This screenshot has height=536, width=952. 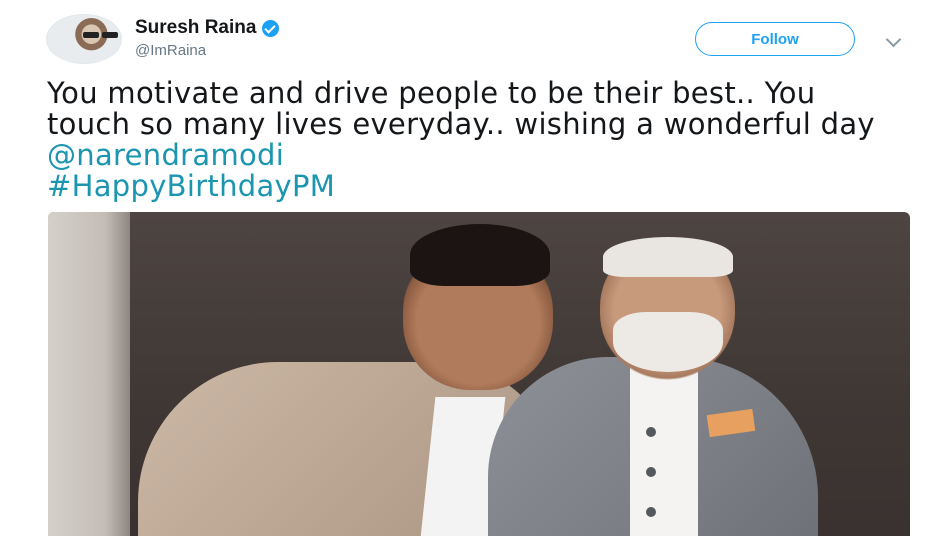 I want to click on chevron-down-icon, so click(x=893, y=39).